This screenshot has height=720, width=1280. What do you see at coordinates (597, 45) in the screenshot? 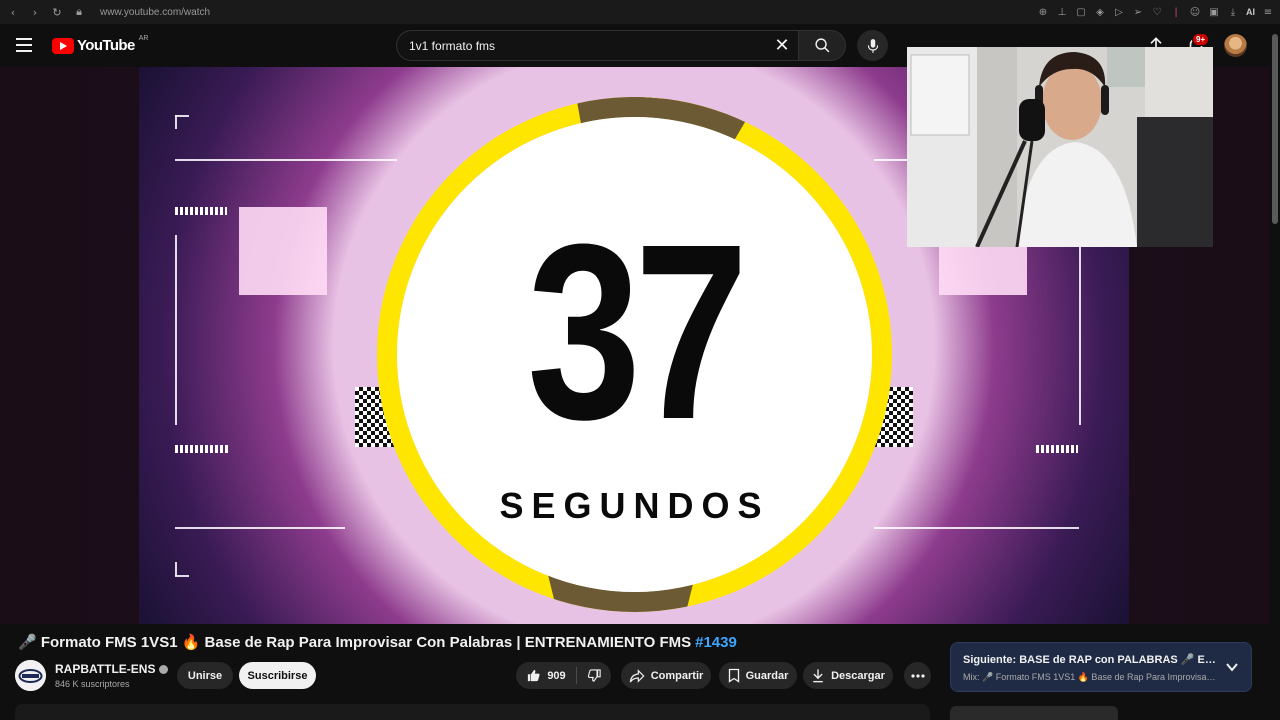
I see `search-input: 1v1 formato fms ✕` at bounding box center [597, 45].